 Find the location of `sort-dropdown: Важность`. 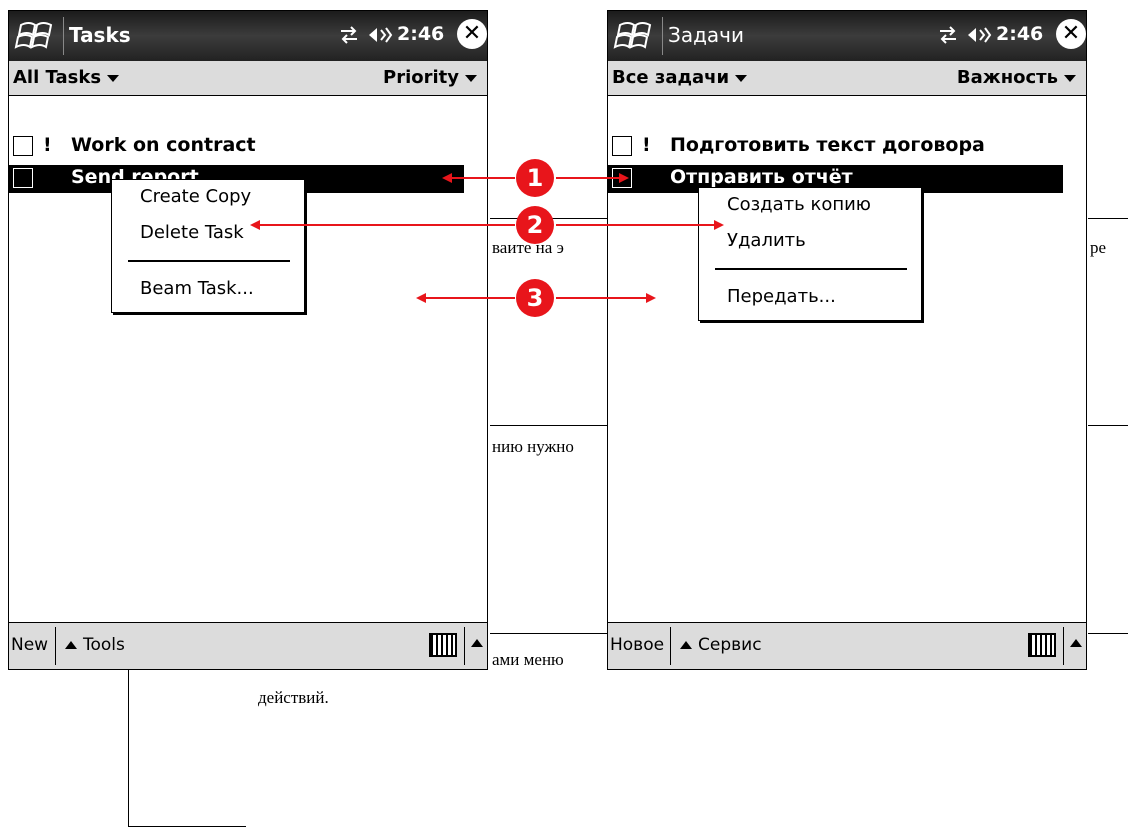

sort-dropdown: Важность is located at coordinates (1016, 77).